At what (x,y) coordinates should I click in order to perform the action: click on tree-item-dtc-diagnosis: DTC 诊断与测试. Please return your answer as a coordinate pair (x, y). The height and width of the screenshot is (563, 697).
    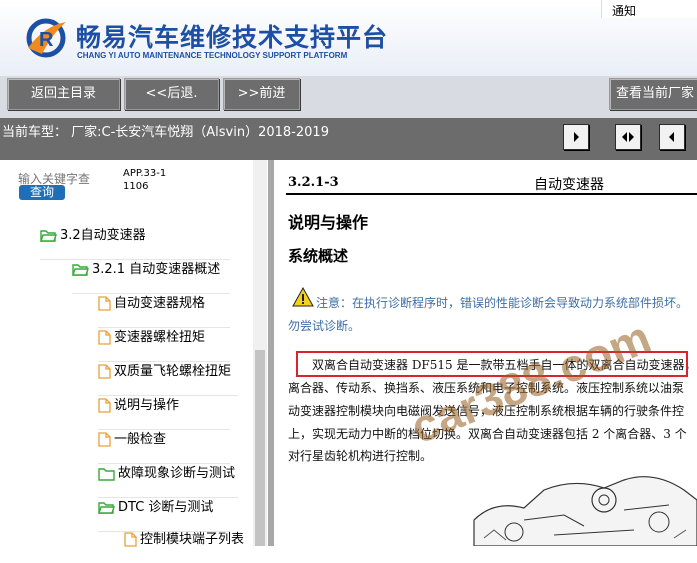
    Looking at the image, I should click on (164, 514).